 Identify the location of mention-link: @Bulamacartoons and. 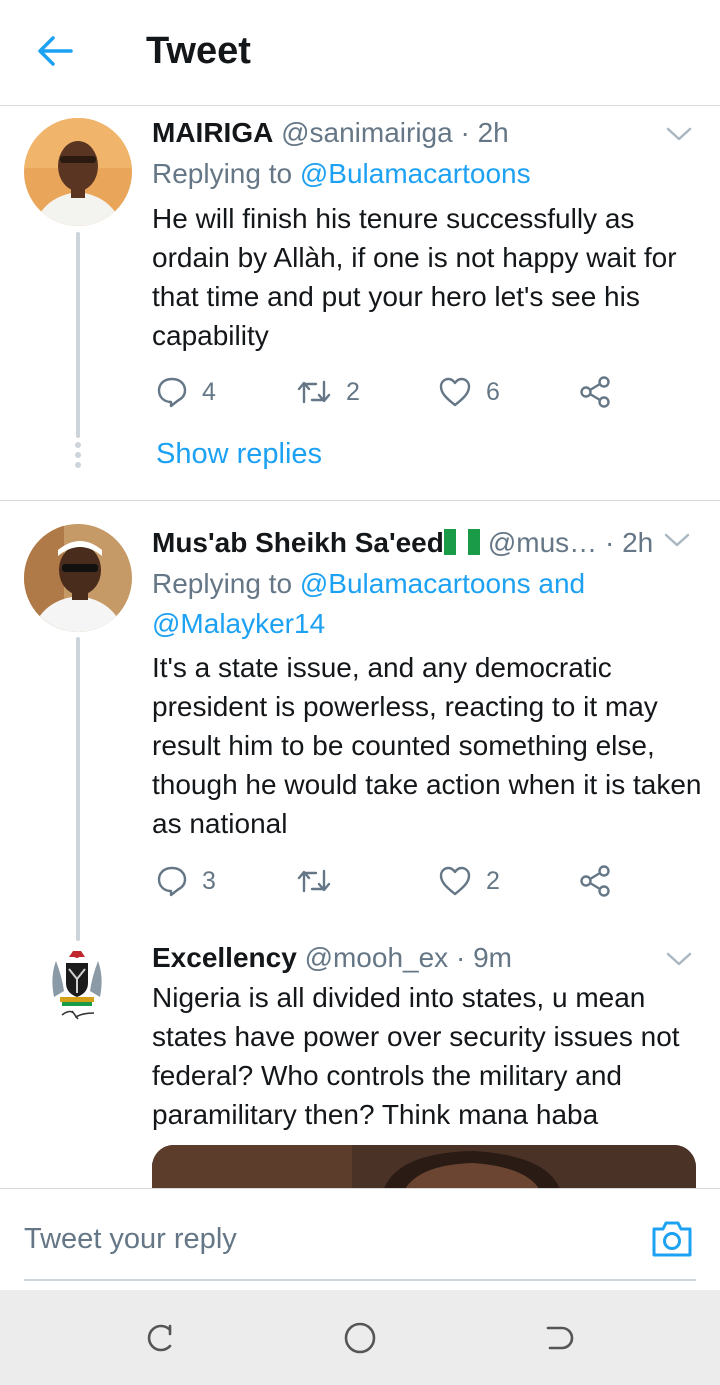
(442, 583).